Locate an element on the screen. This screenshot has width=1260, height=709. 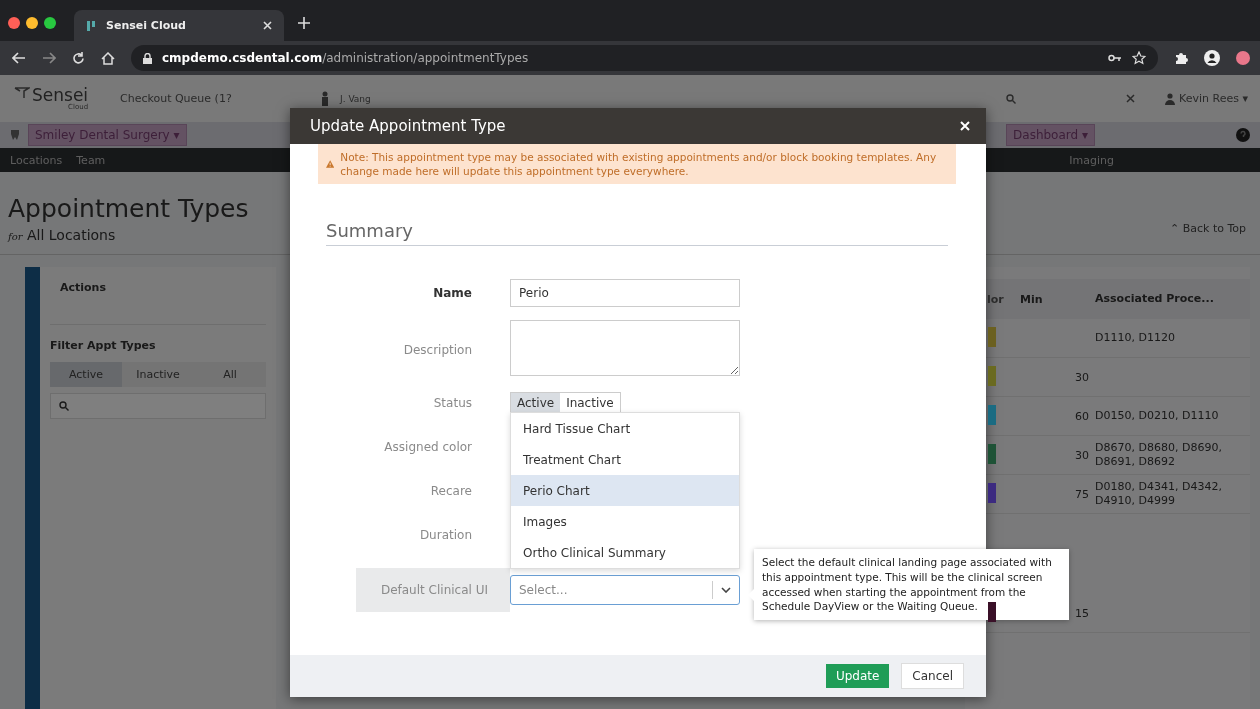
warning-icon is located at coordinates (330, 164).